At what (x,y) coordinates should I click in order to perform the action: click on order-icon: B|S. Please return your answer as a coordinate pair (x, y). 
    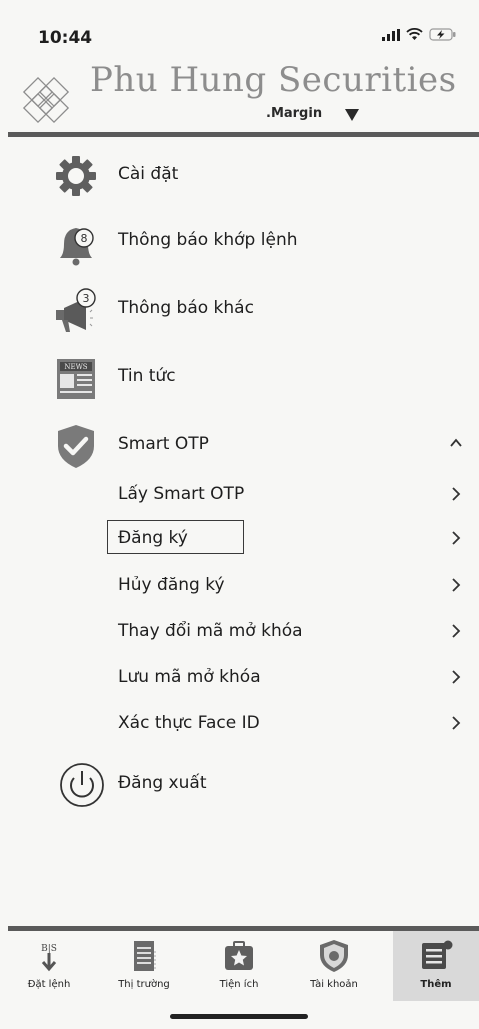
    Looking at the image, I should click on (49, 958).